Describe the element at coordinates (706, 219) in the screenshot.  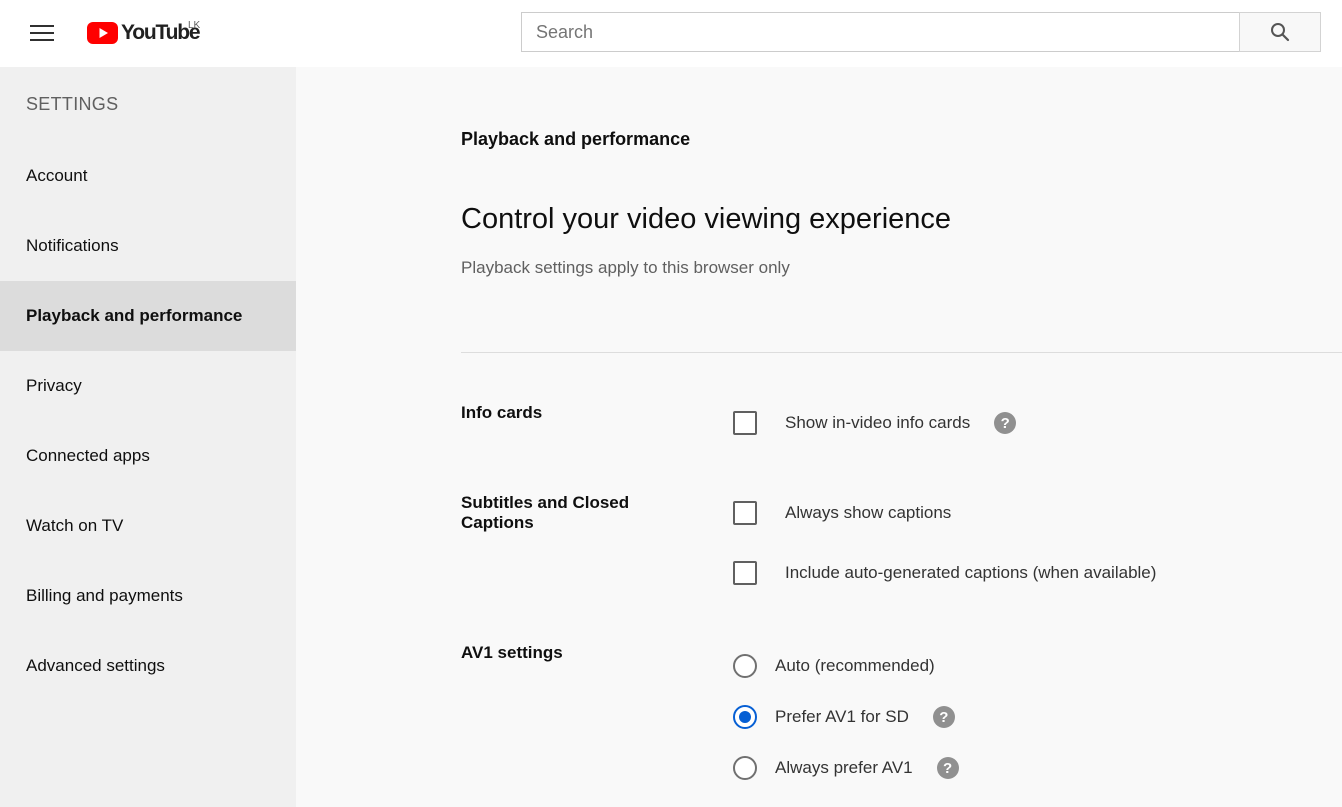
I see `page-title: Control your video viewing experience` at that location.